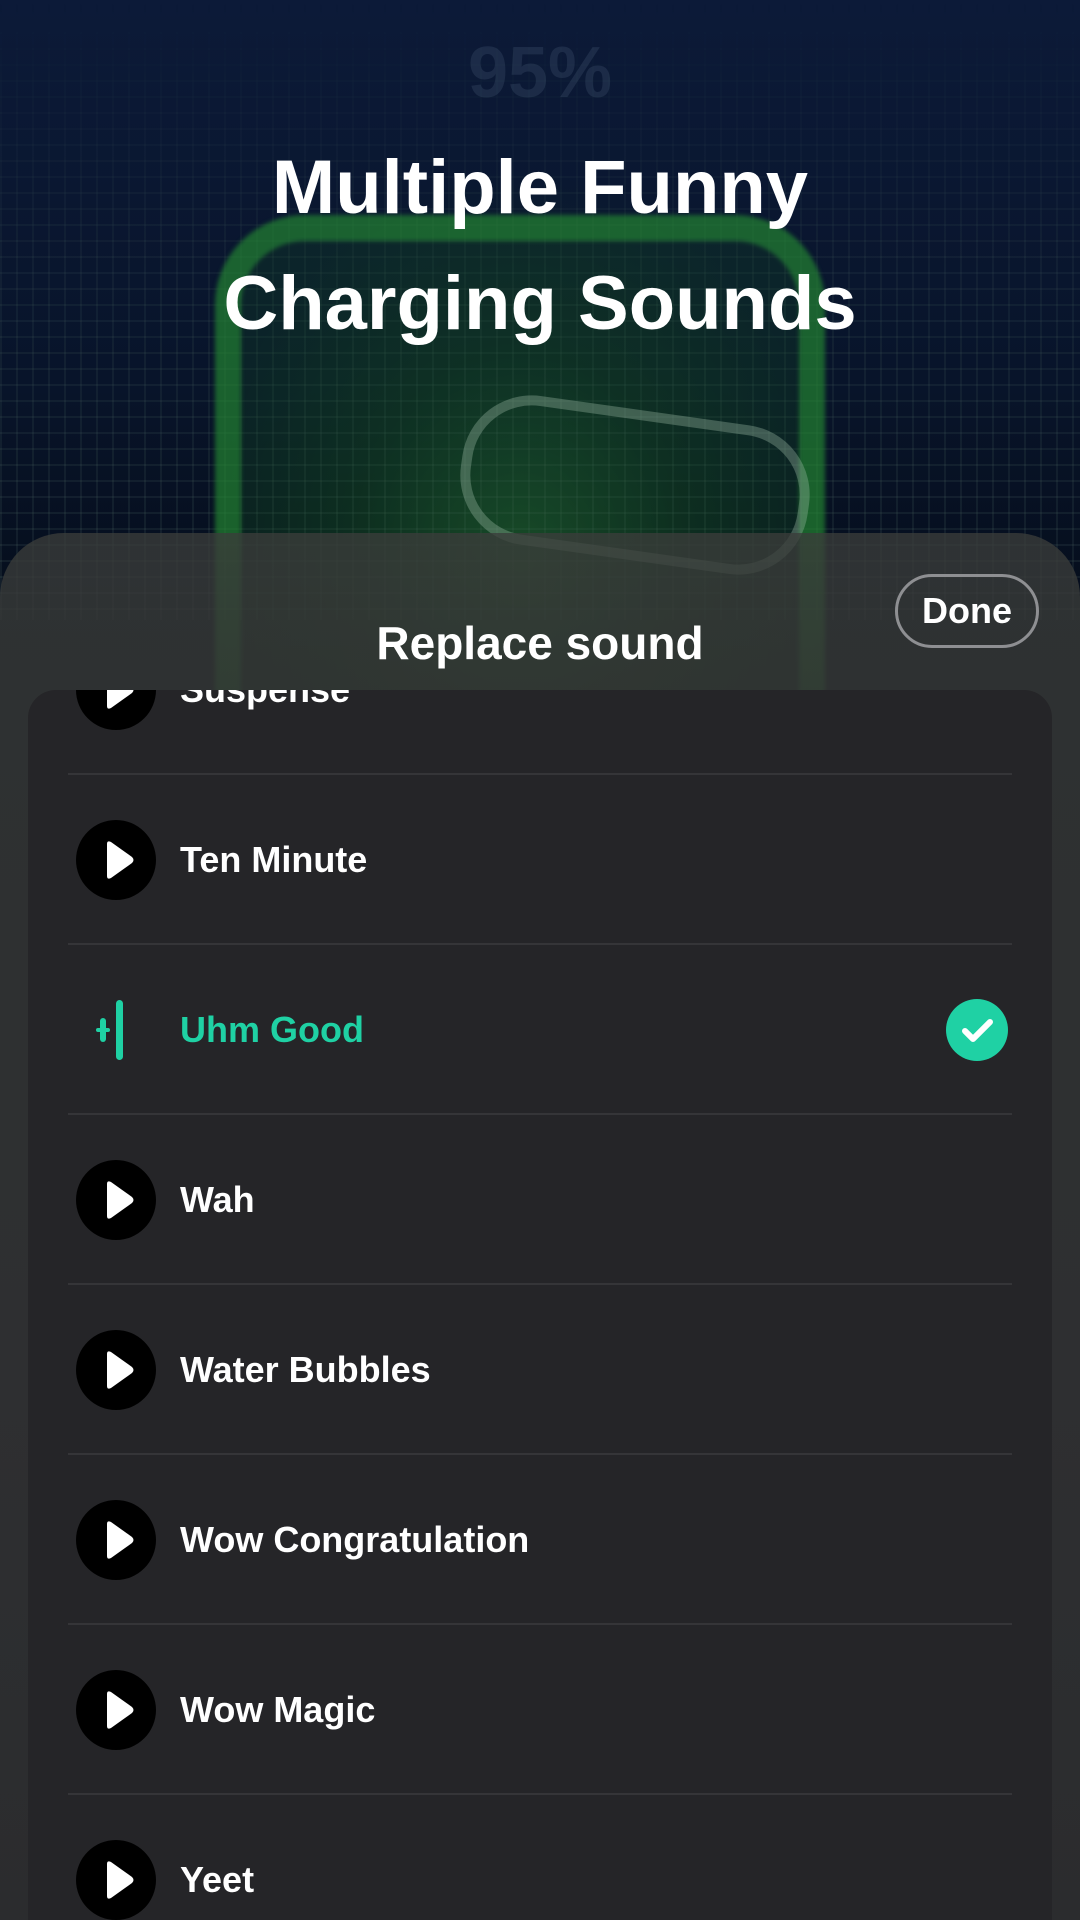 The image size is (1080, 1920). What do you see at coordinates (540, 303) in the screenshot?
I see `hero-title-line-2: Charging Sounds` at bounding box center [540, 303].